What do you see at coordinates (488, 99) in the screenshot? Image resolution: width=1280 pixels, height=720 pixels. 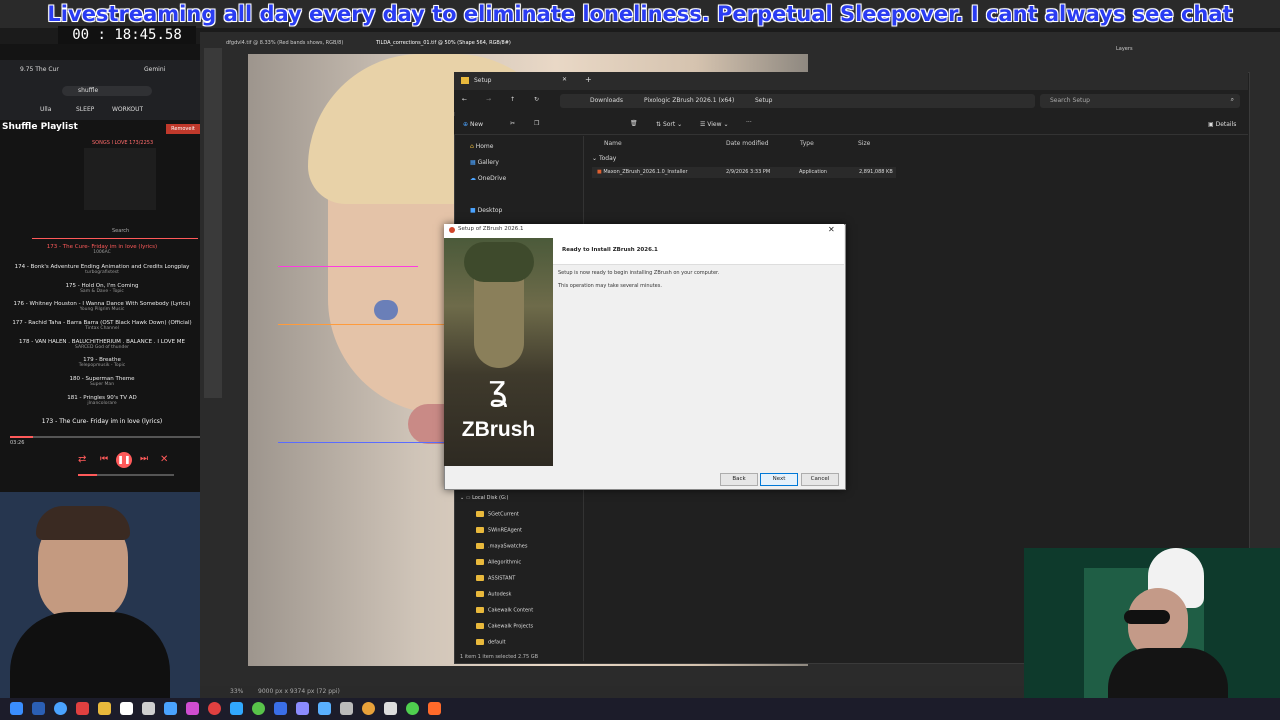 I see `forward-arrow-icon: →` at bounding box center [488, 99].